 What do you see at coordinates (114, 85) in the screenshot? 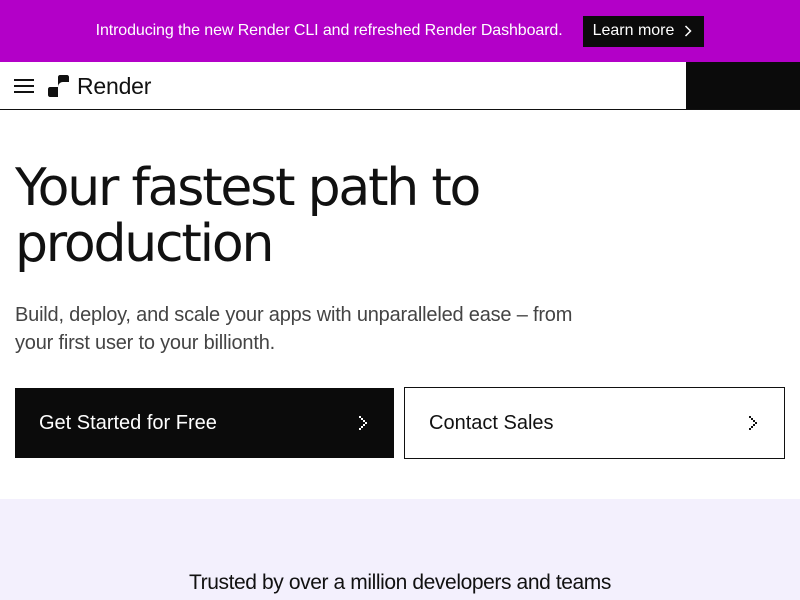
I see `logo-text: Render` at bounding box center [114, 85].